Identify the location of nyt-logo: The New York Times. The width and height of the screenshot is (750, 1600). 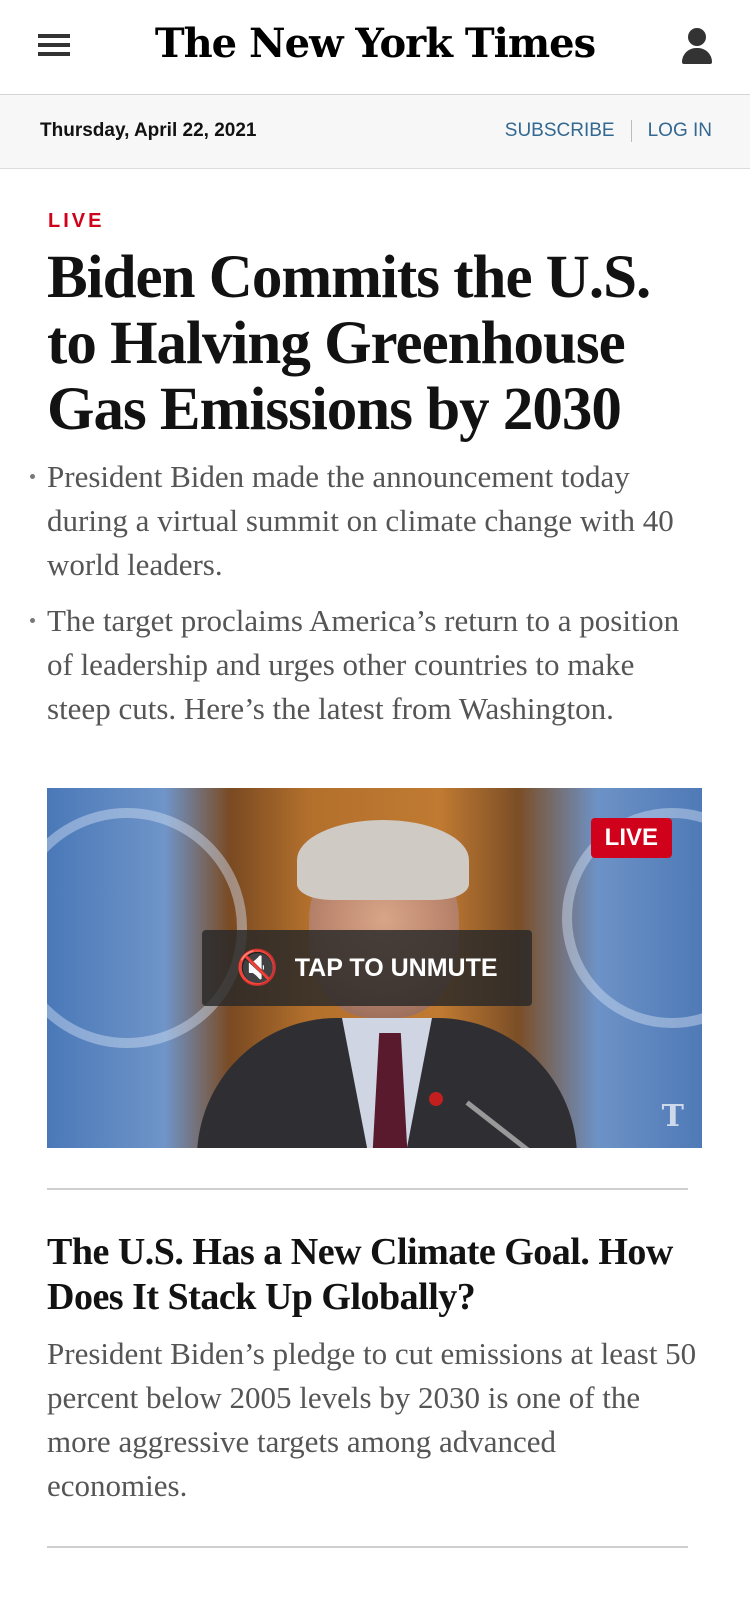
(375, 43).